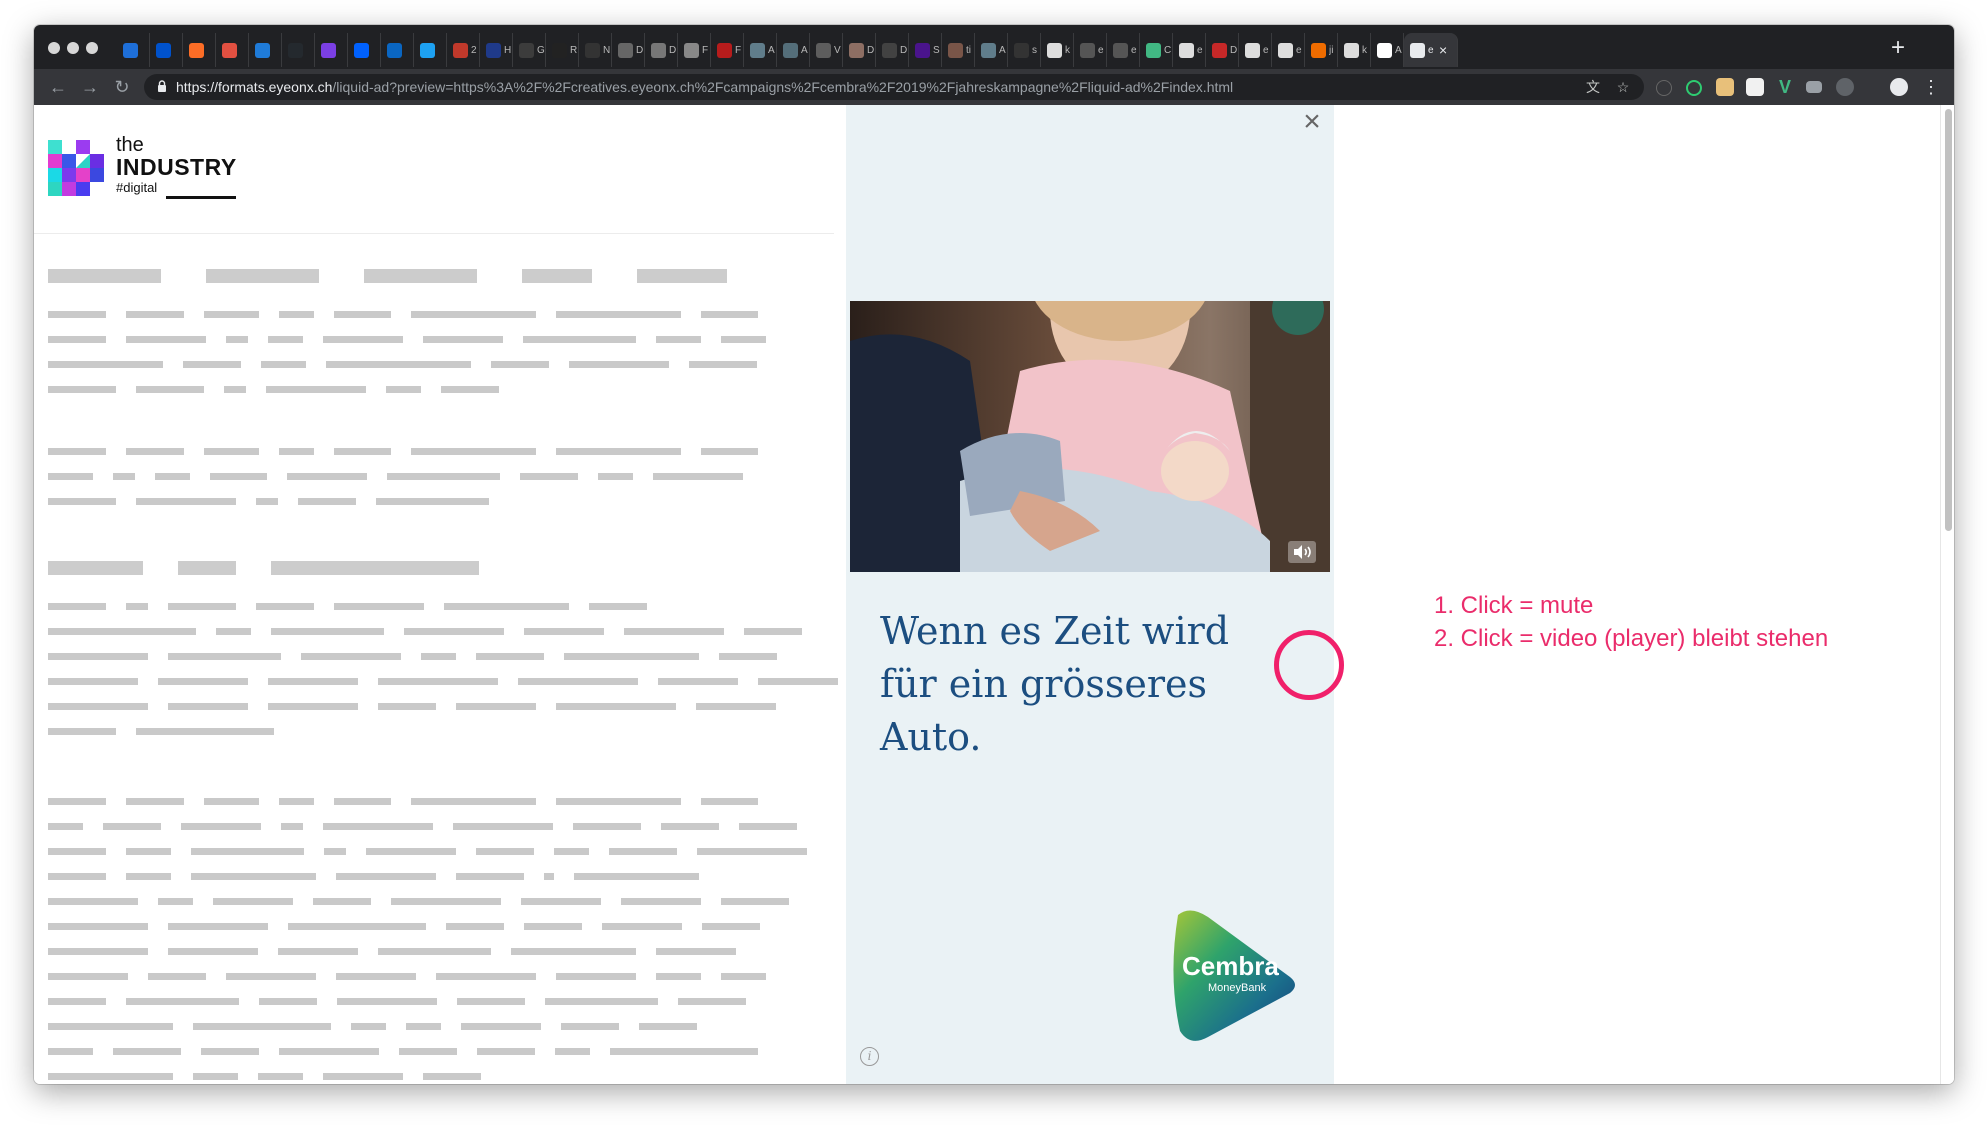  Describe the element at coordinates (1443, 50) in the screenshot. I see `tab-close-icon: ×` at that location.